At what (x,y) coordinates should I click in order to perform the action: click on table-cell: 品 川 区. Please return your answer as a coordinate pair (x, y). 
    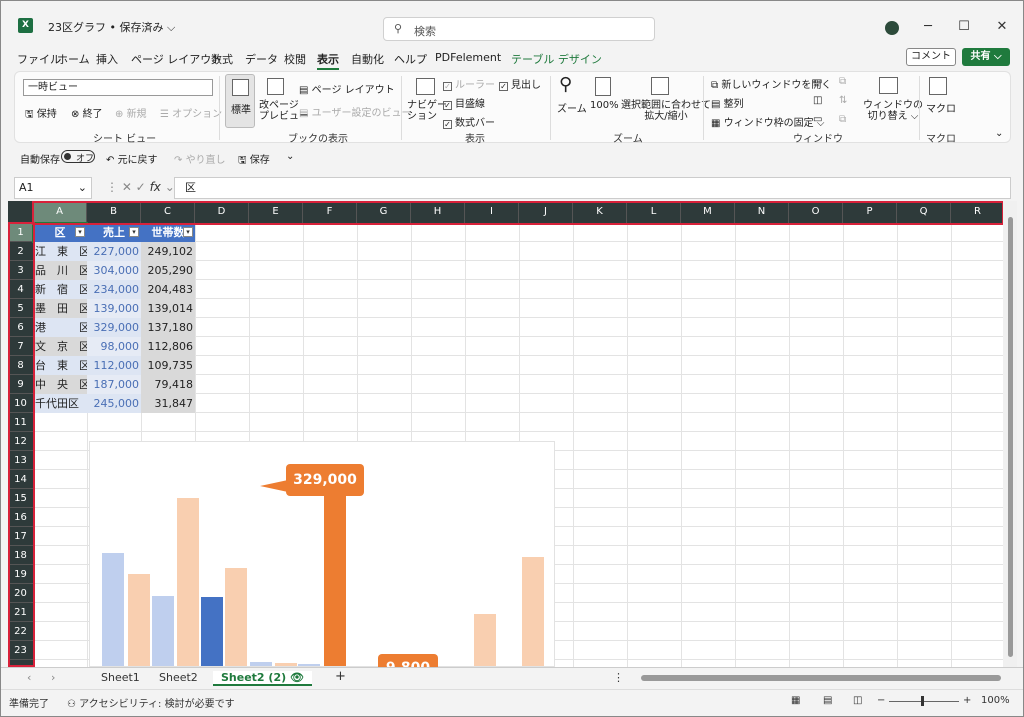
    Looking at the image, I should click on (60, 270).